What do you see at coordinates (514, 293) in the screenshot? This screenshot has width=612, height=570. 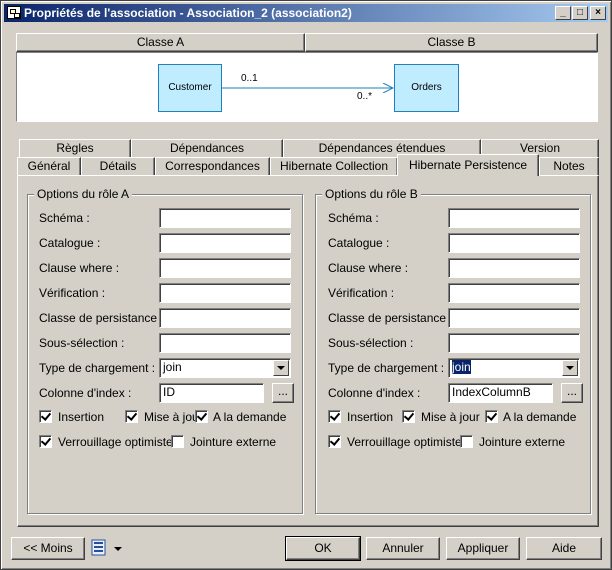 I see `role-b-verification-input` at bounding box center [514, 293].